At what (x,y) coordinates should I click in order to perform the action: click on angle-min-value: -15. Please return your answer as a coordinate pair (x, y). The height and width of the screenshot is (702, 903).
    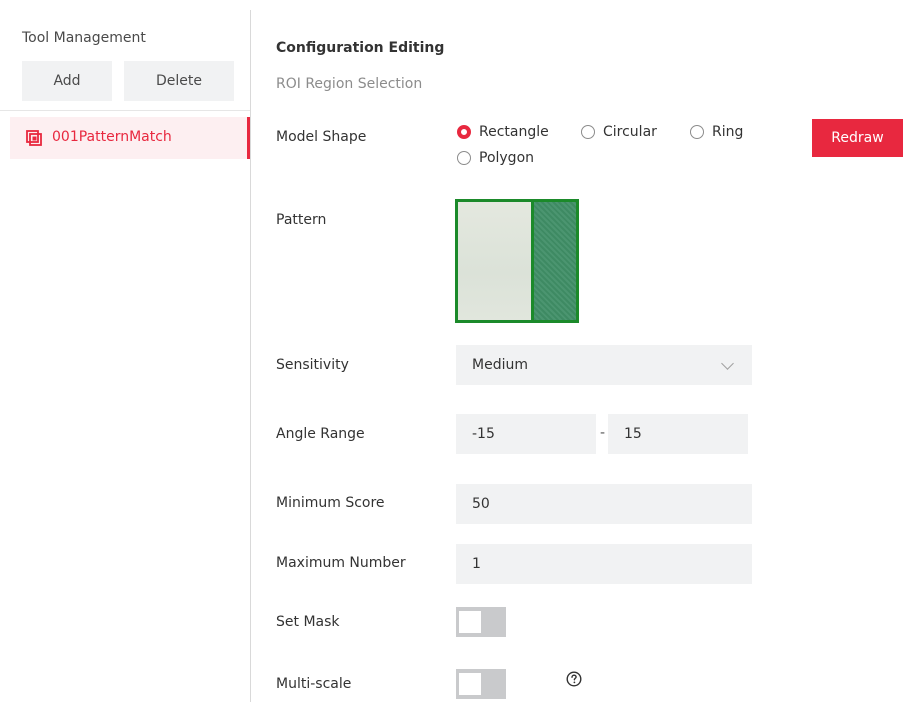
    Looking at the image, I should click on (483, 434).